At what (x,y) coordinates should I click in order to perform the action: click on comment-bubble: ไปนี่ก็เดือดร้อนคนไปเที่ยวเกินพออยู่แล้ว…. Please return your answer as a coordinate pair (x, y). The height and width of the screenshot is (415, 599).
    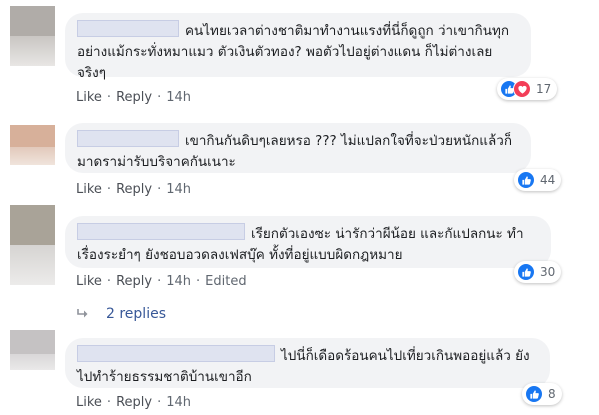
    Looking at the image, I should click on (307, 363).